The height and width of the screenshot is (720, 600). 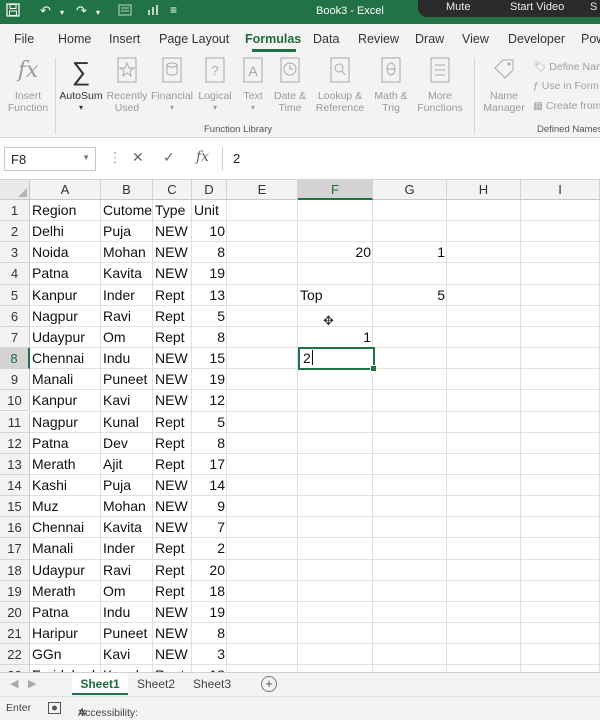 What do you see at coordinates (566, 106) in the screenshot?
I see `create-from-selection-button: ▦ Create from` at bounding box center [566, 106].